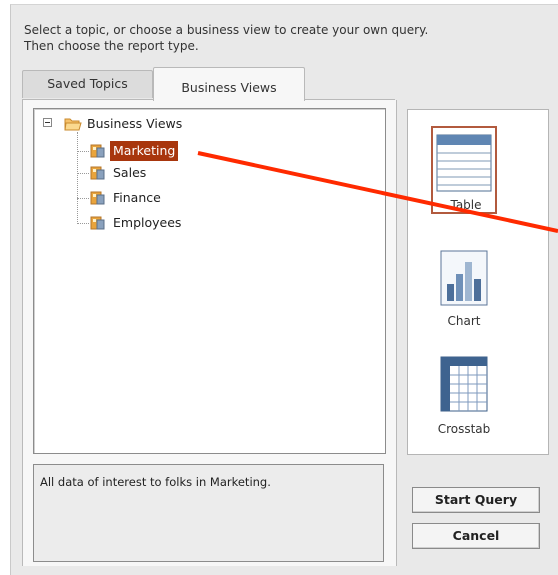  I want to click on tree-item-finance: Finance, so click(127, 198).